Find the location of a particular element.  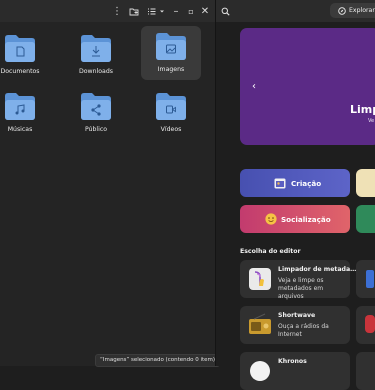

folder-videos: Vídeos is located at coordinates (171, 112).